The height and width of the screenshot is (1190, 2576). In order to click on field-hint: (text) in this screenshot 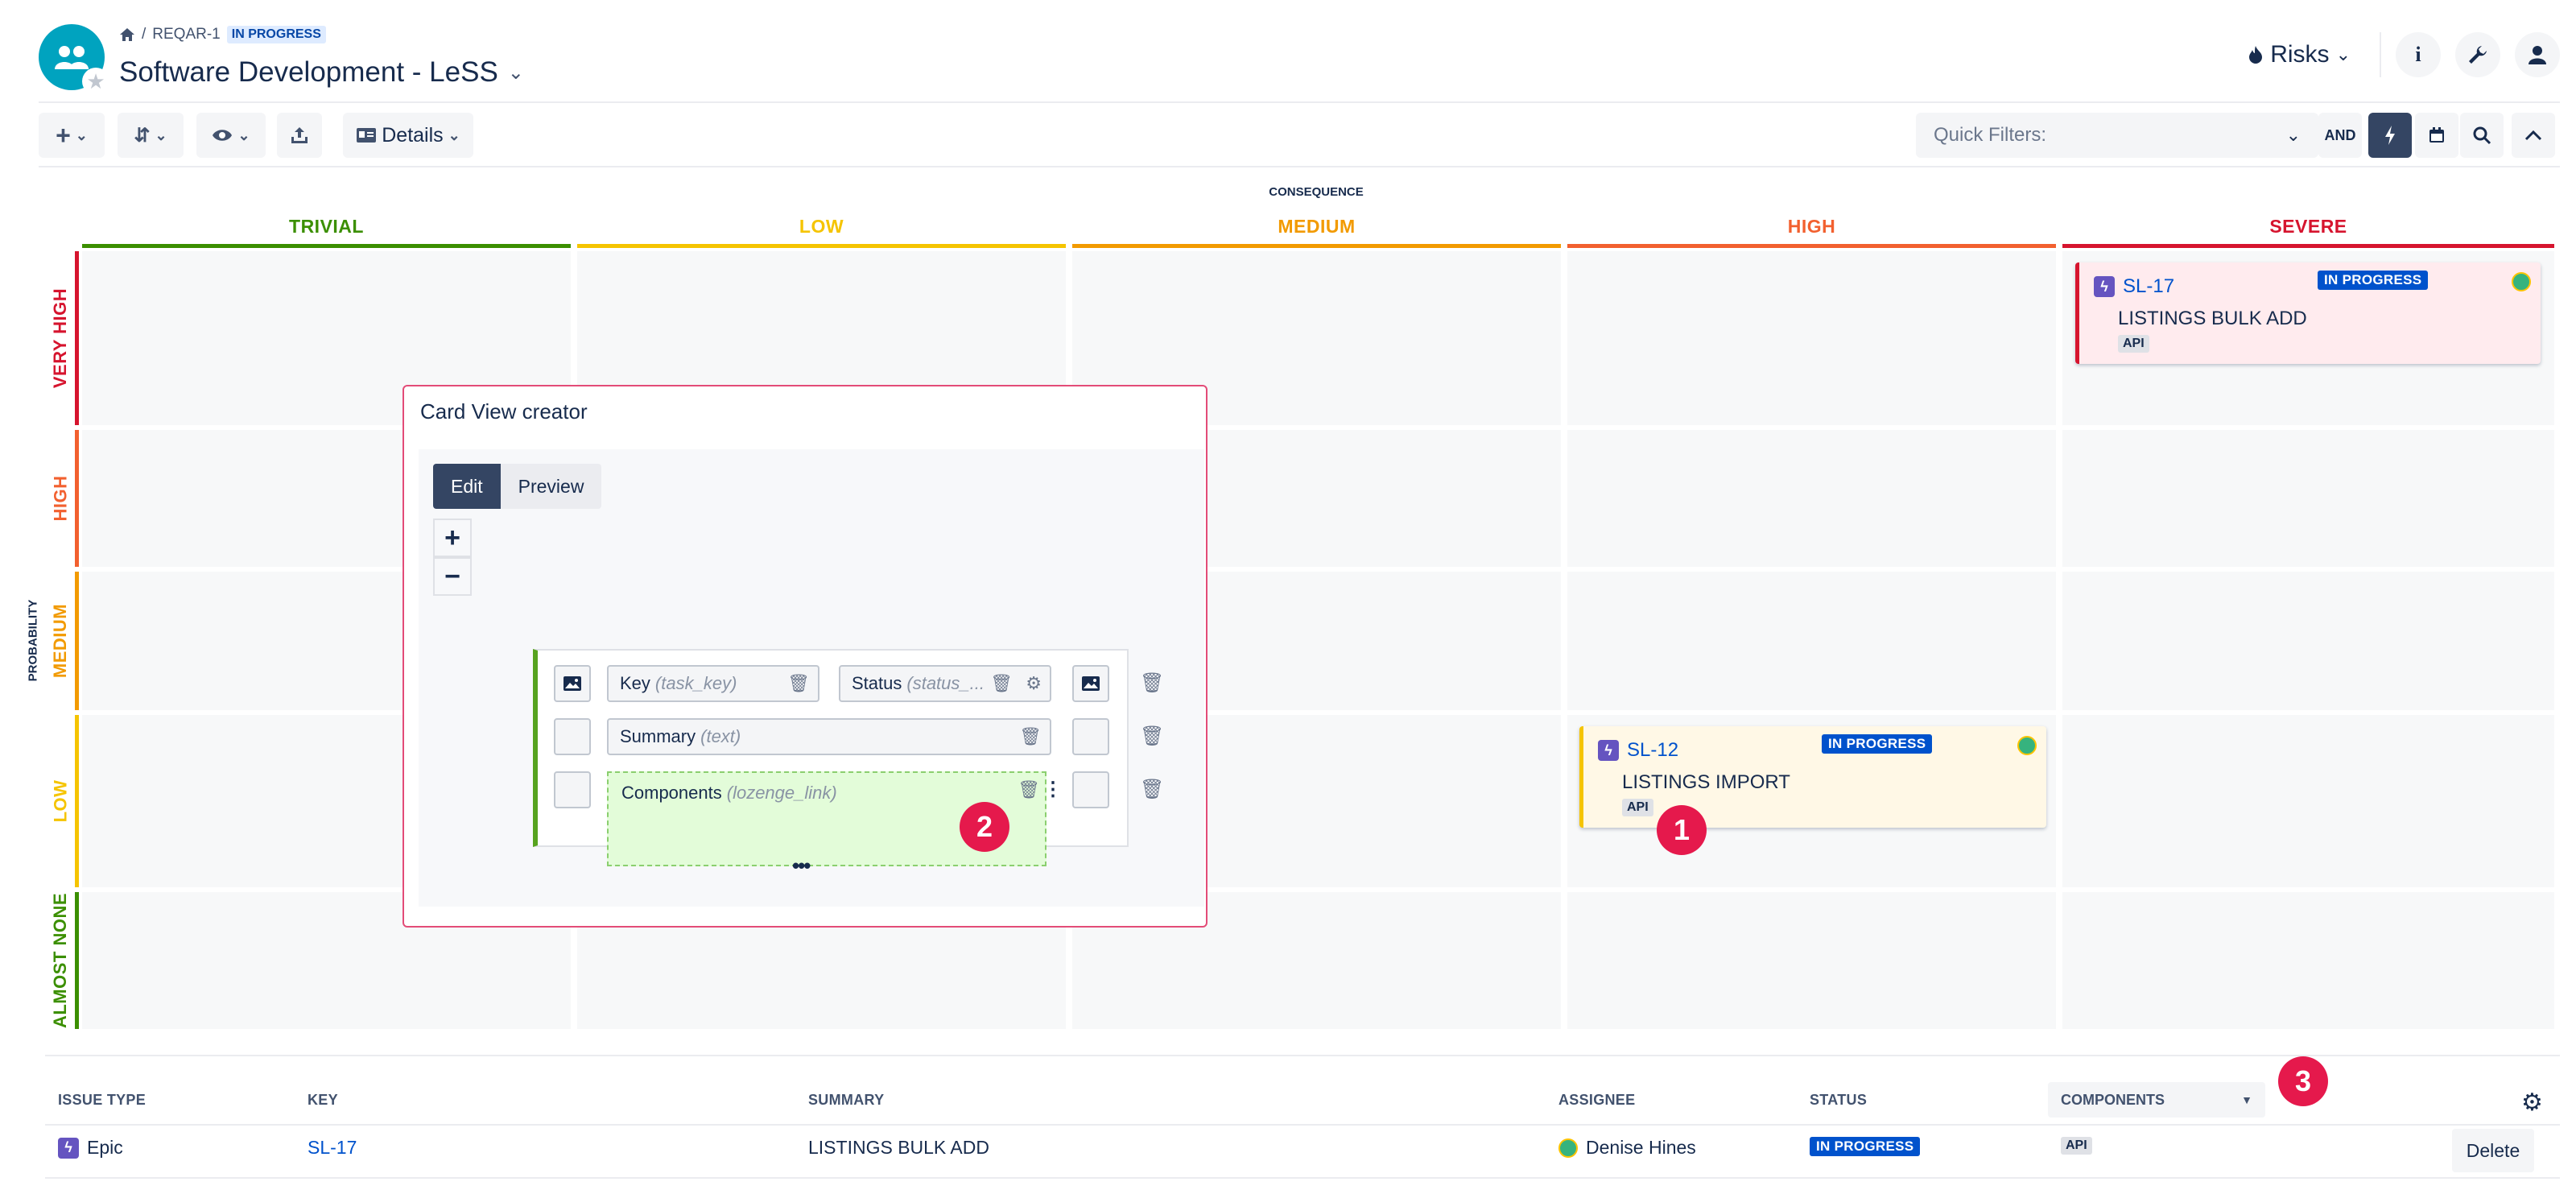, I will do `click(720, 736)`.